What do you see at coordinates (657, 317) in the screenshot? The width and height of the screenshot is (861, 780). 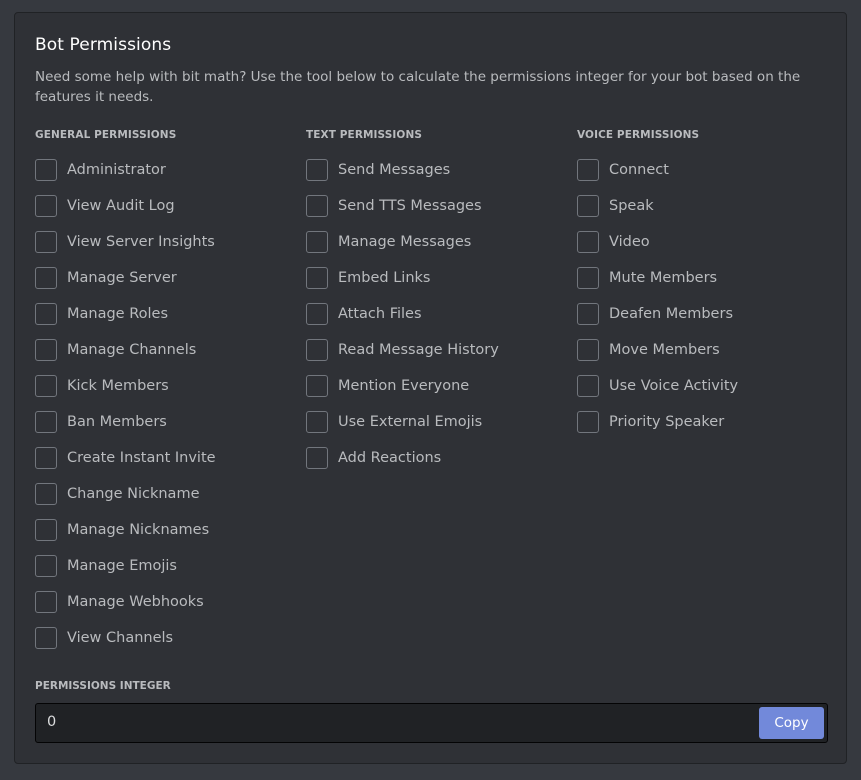 I see `permission-item: Deafen Members` at bounding box center [657, 317].